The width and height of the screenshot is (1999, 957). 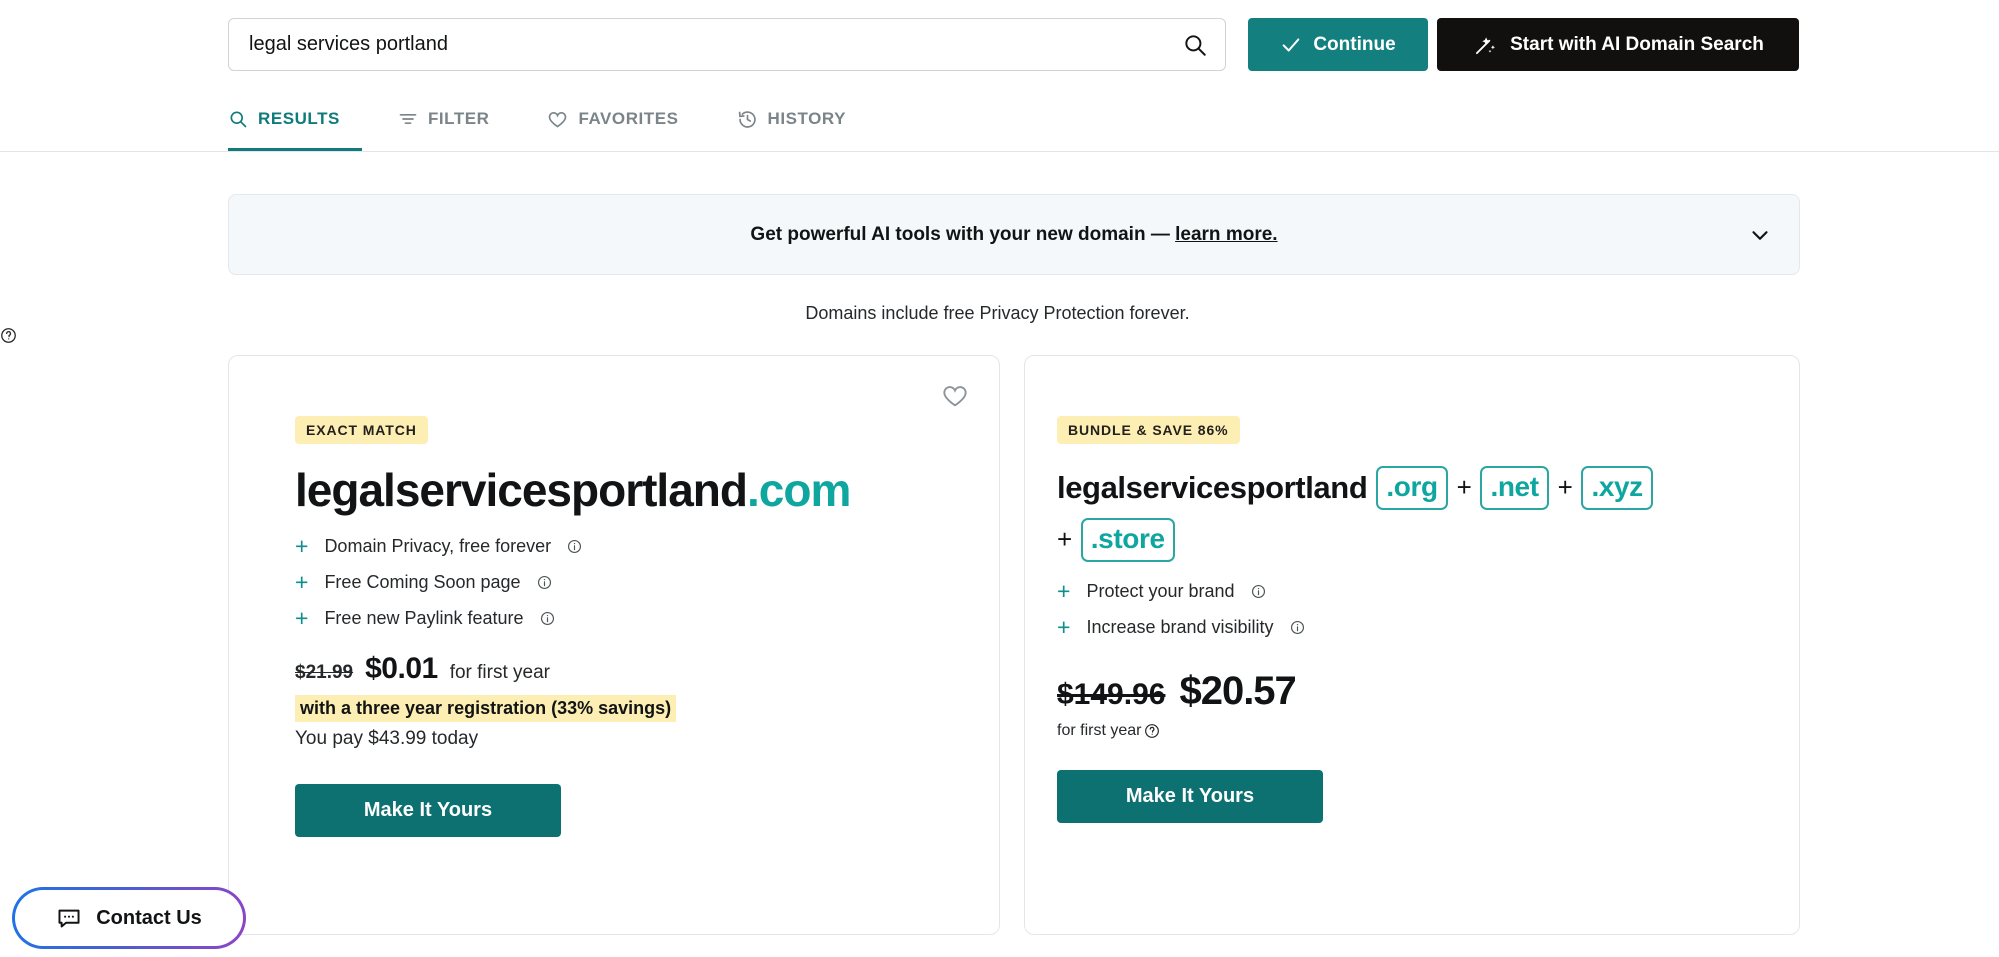 What do you see at coordinates (697, 44) in the screenshot?
I see `search-input` at bounding box center [697, 44].